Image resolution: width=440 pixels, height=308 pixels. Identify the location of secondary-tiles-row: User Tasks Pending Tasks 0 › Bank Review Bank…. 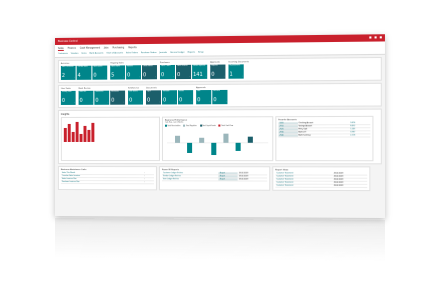
(220, 95).